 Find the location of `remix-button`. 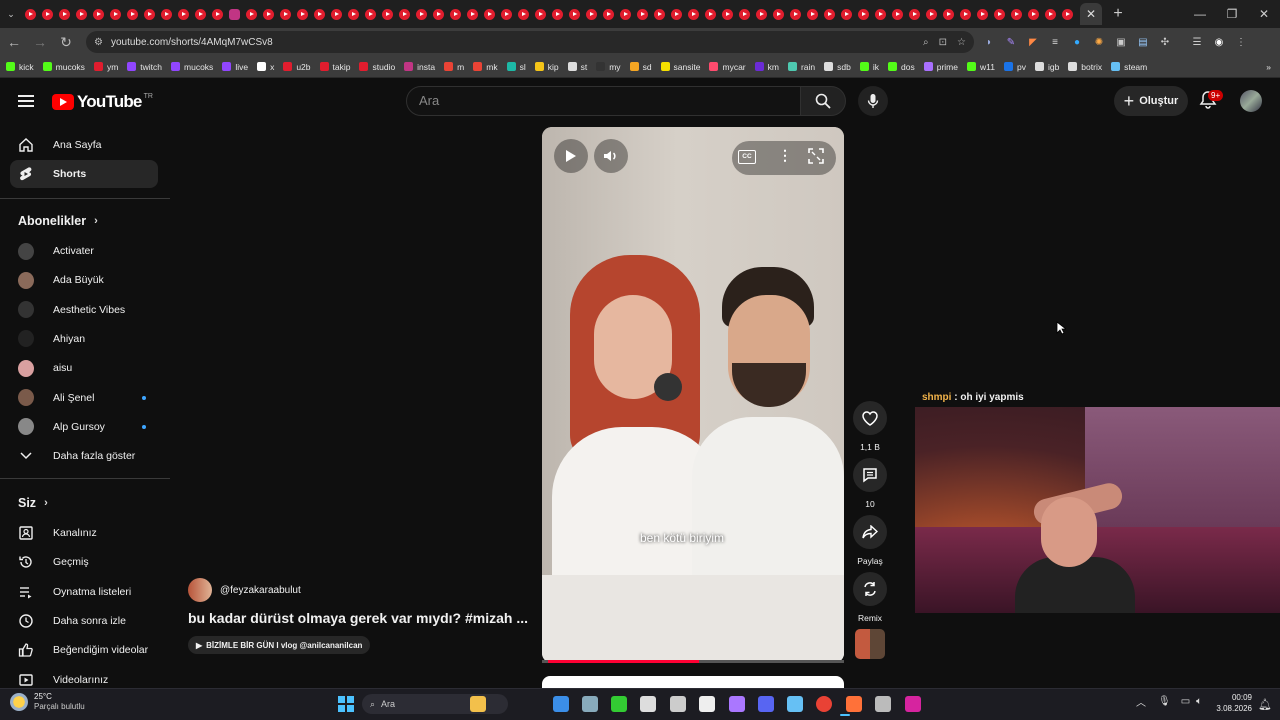

remix-button is located at coordinates (870, 589).